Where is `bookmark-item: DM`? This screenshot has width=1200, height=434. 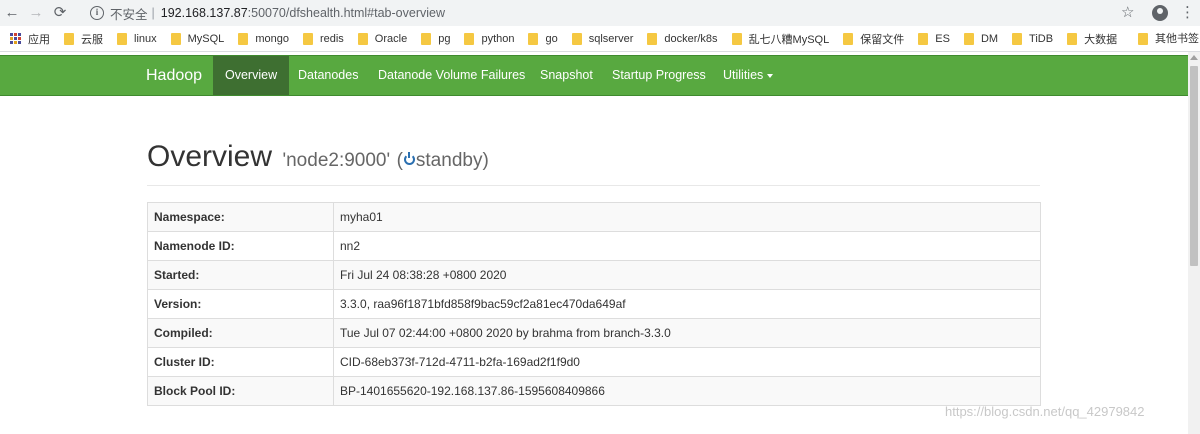
bookmark-item: DM is located at coordinates (981, 38).